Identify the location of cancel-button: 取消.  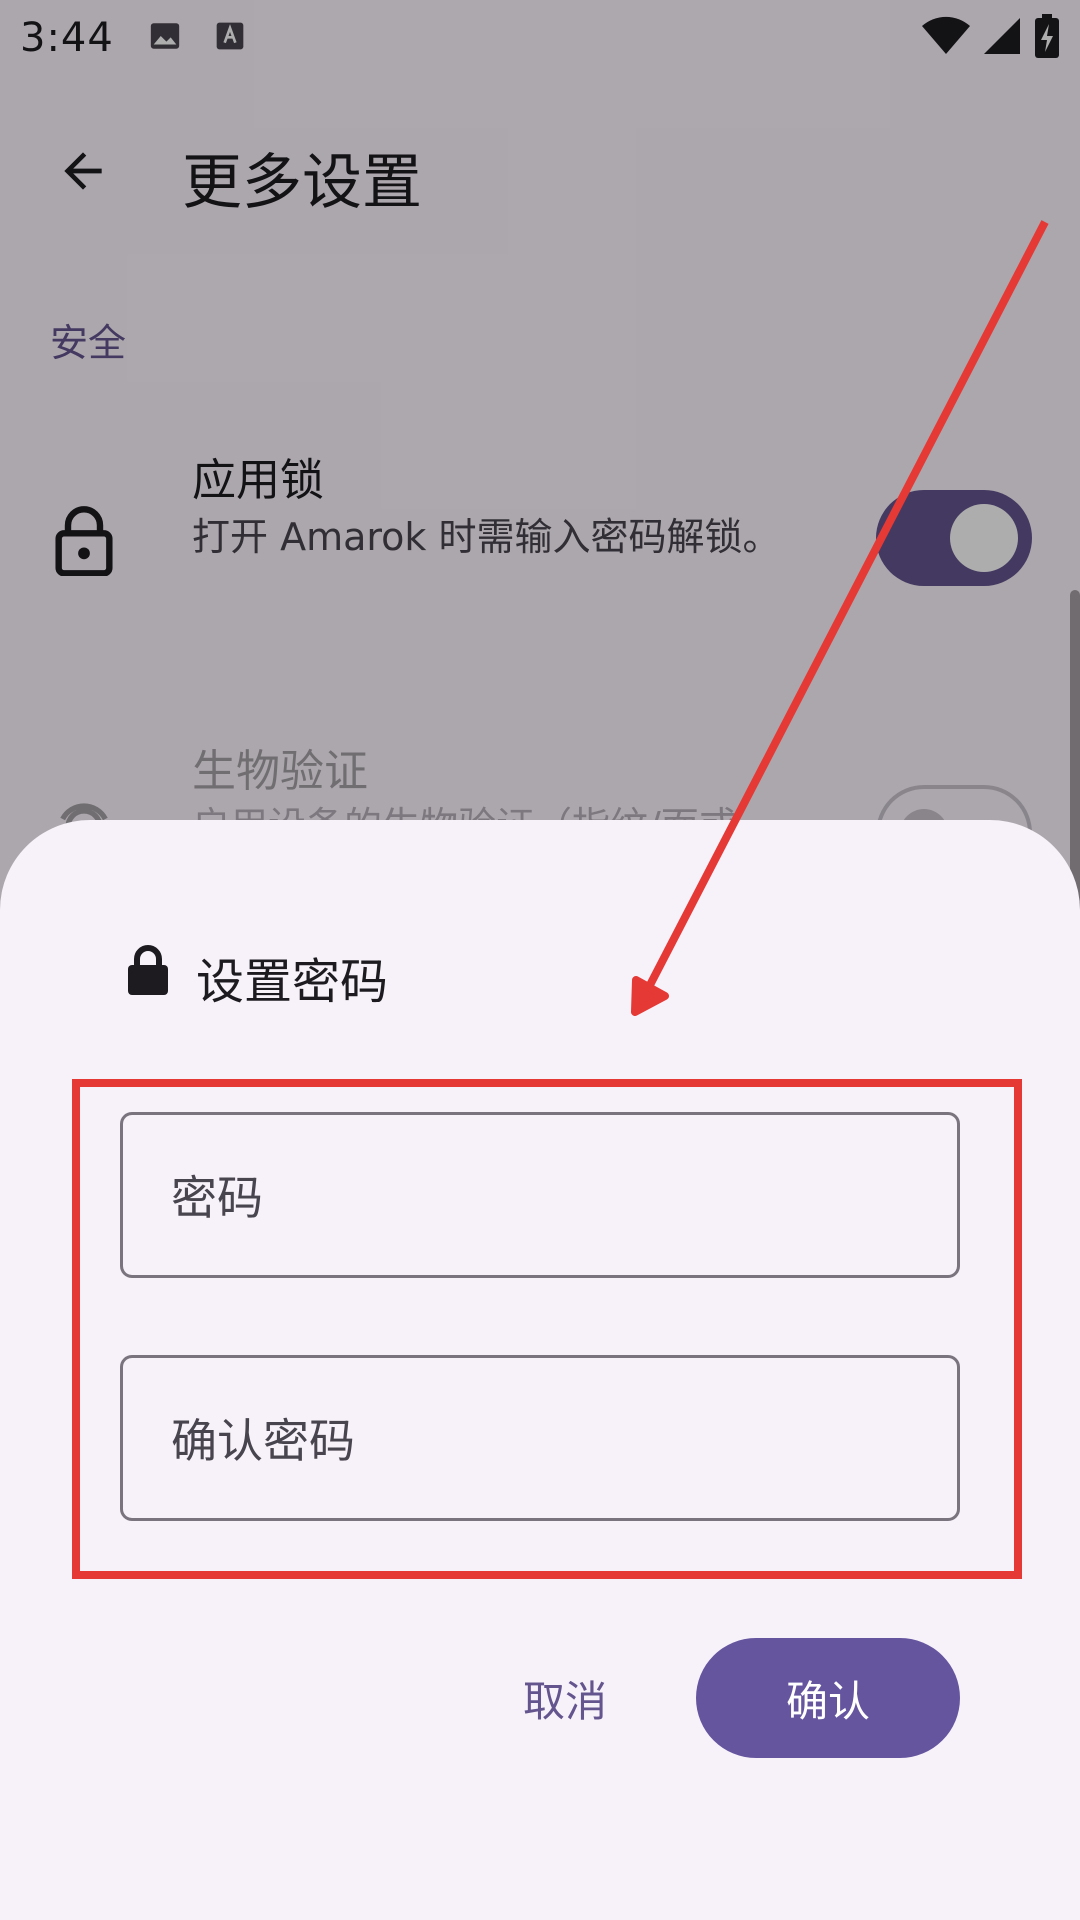
(565, 1698).